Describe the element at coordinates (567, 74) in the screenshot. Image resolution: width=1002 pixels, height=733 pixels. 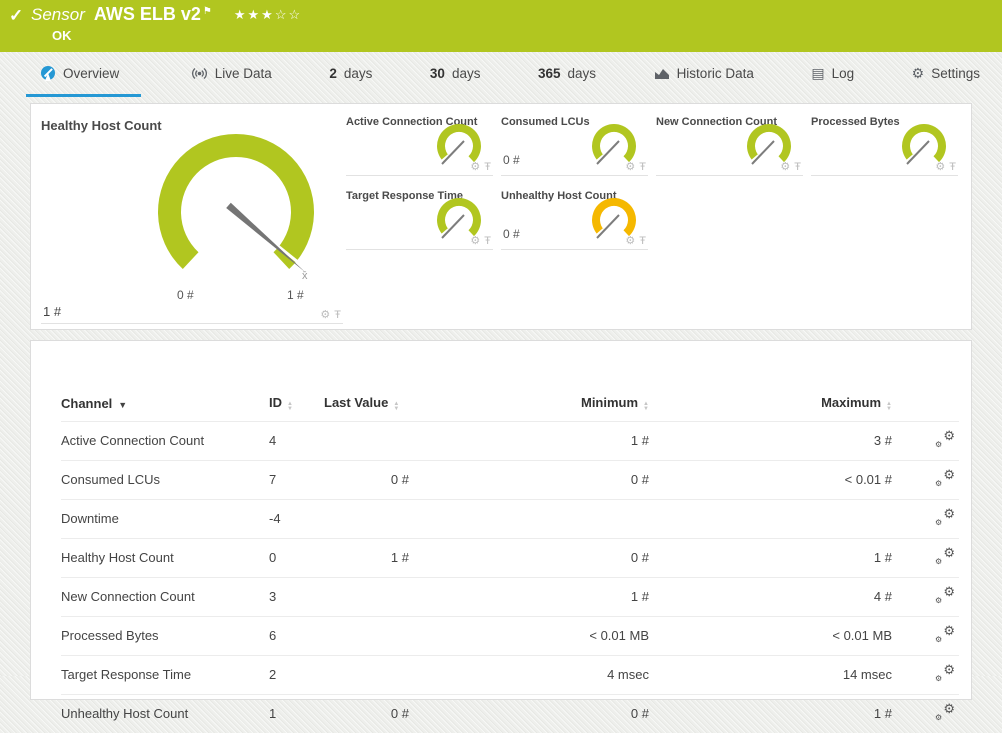
I see `tab-365-days: 365 days` at that location.